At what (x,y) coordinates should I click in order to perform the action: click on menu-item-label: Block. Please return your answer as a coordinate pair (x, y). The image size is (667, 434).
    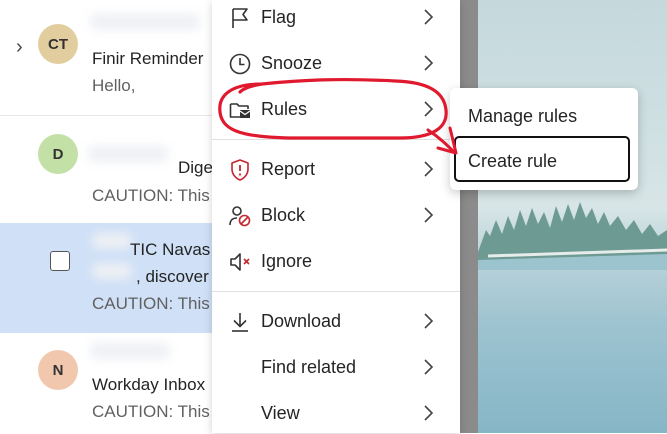
    Looking at the image, I should click on (283, 215).